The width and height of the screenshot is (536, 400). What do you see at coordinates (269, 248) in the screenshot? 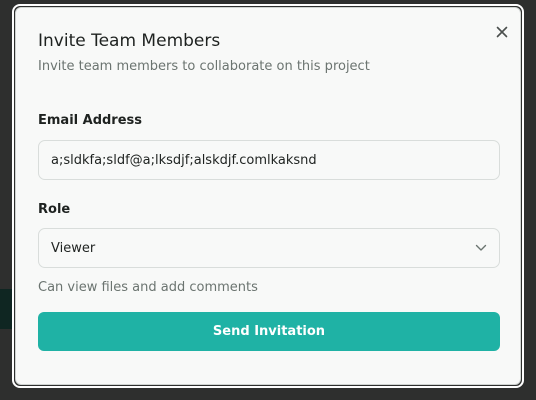
I see `role-select: Viewer` at bounding box center [269, 248].